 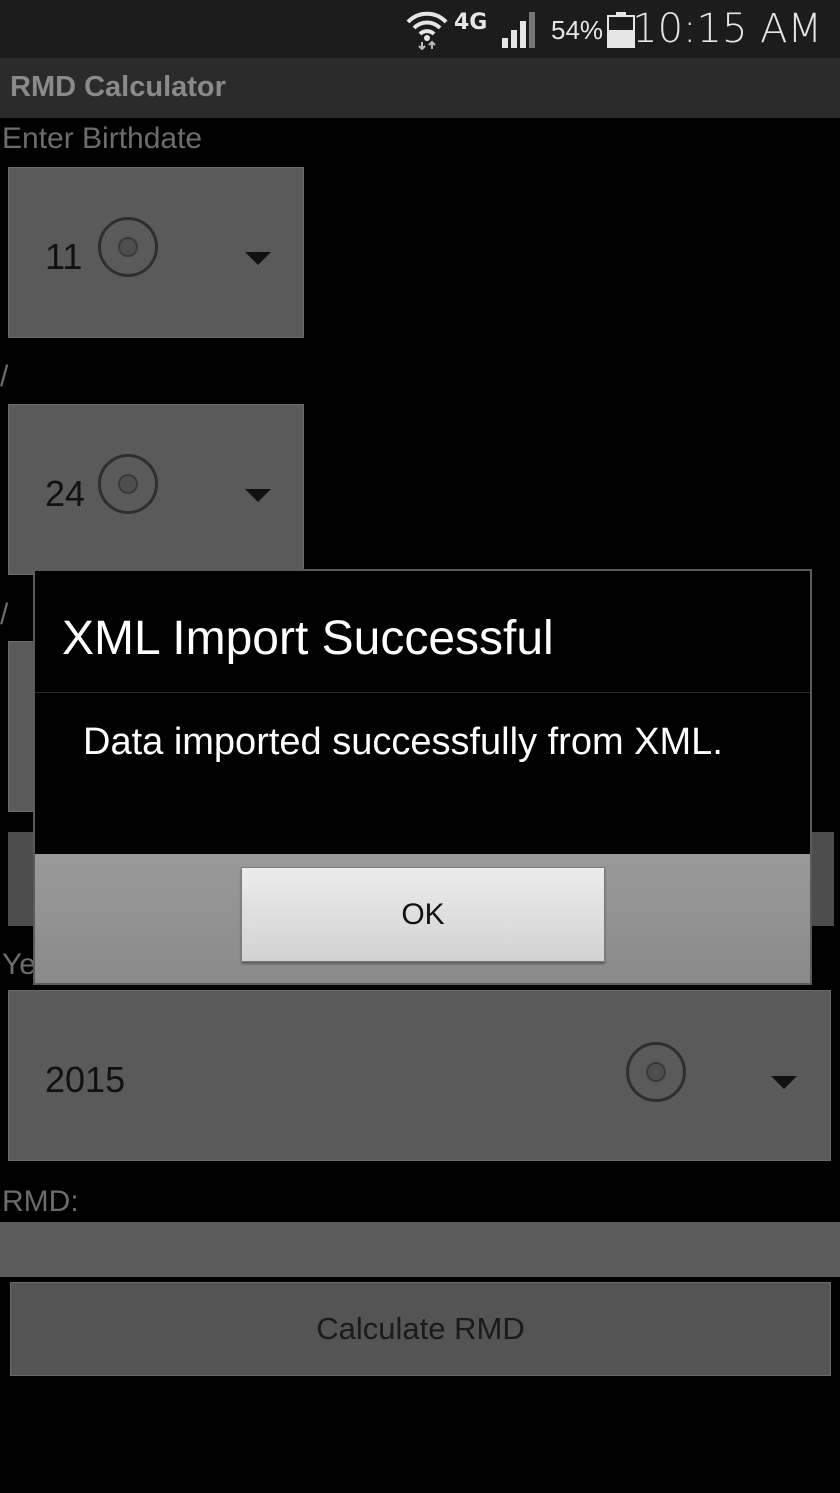 I want to click on rmd-label: RMD:, so click(x=40, y=1201).